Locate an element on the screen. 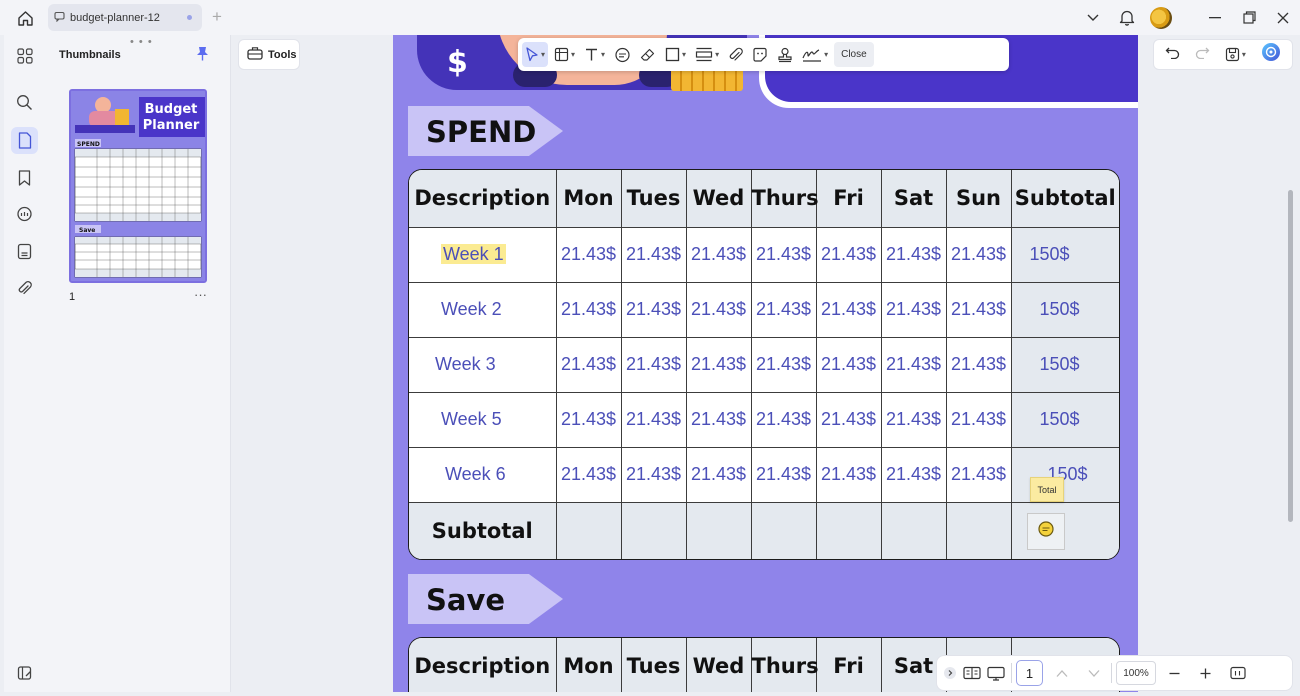 This screenshot has height=696, width=1300. page-icon is located at coordinates (24, 140).